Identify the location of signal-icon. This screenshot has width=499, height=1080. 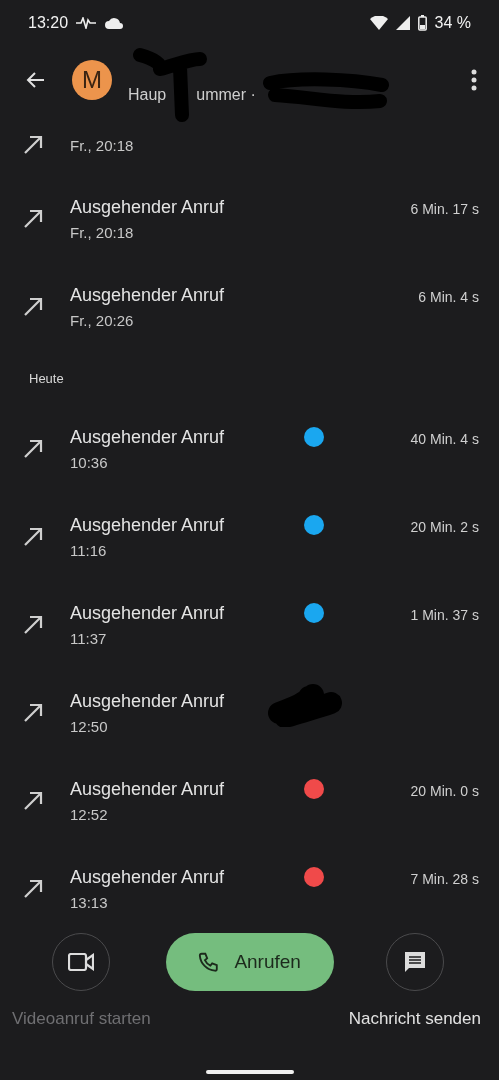
(402, 22).